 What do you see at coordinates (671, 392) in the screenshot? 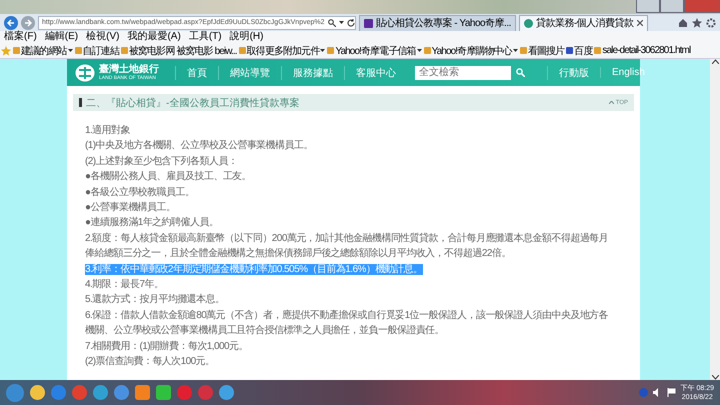
I see `flag-icon` at bounding box center [671, 392].